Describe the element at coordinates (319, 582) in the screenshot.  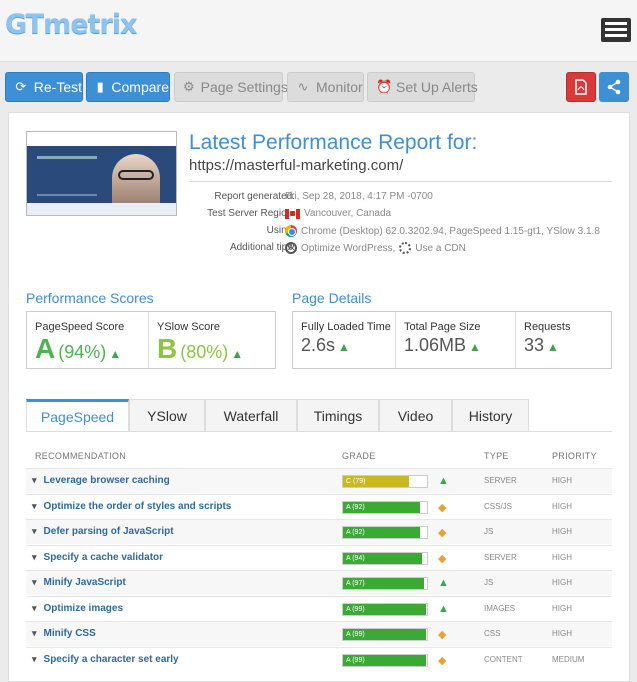
I see `table-row: Minify JavaScript A (97) ▲ JS HIGH` at that location.